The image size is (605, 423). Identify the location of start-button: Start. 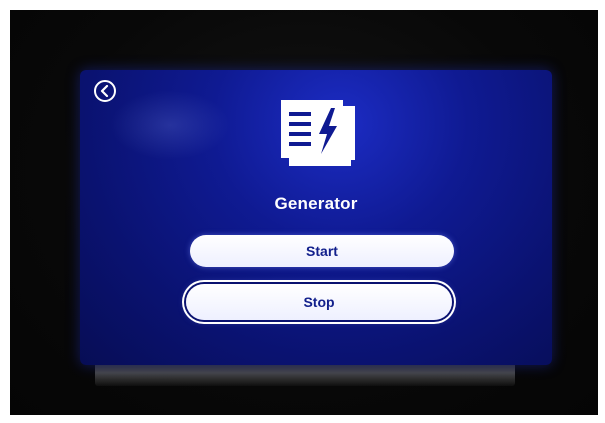
(322, 251).